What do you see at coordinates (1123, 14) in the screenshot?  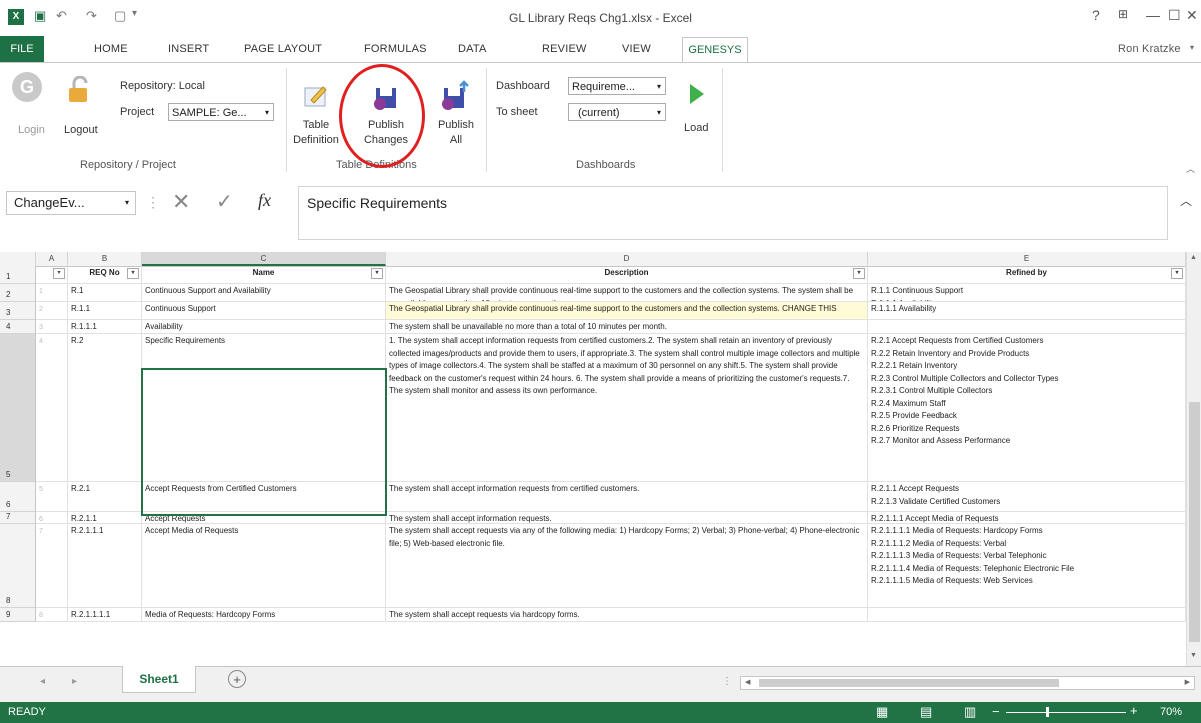 I see `ribbon-display-icon: ⊞` at bounding box center [1123, 14].